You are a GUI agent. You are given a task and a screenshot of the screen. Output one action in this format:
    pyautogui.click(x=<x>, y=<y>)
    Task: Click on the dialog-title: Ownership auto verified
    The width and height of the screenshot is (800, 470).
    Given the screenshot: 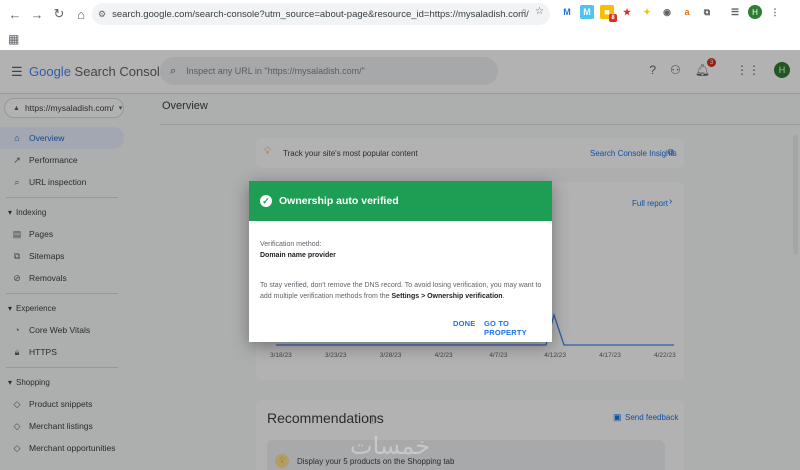 What is the action you would take?
    pyautogui.click(x=339, y=201)
    